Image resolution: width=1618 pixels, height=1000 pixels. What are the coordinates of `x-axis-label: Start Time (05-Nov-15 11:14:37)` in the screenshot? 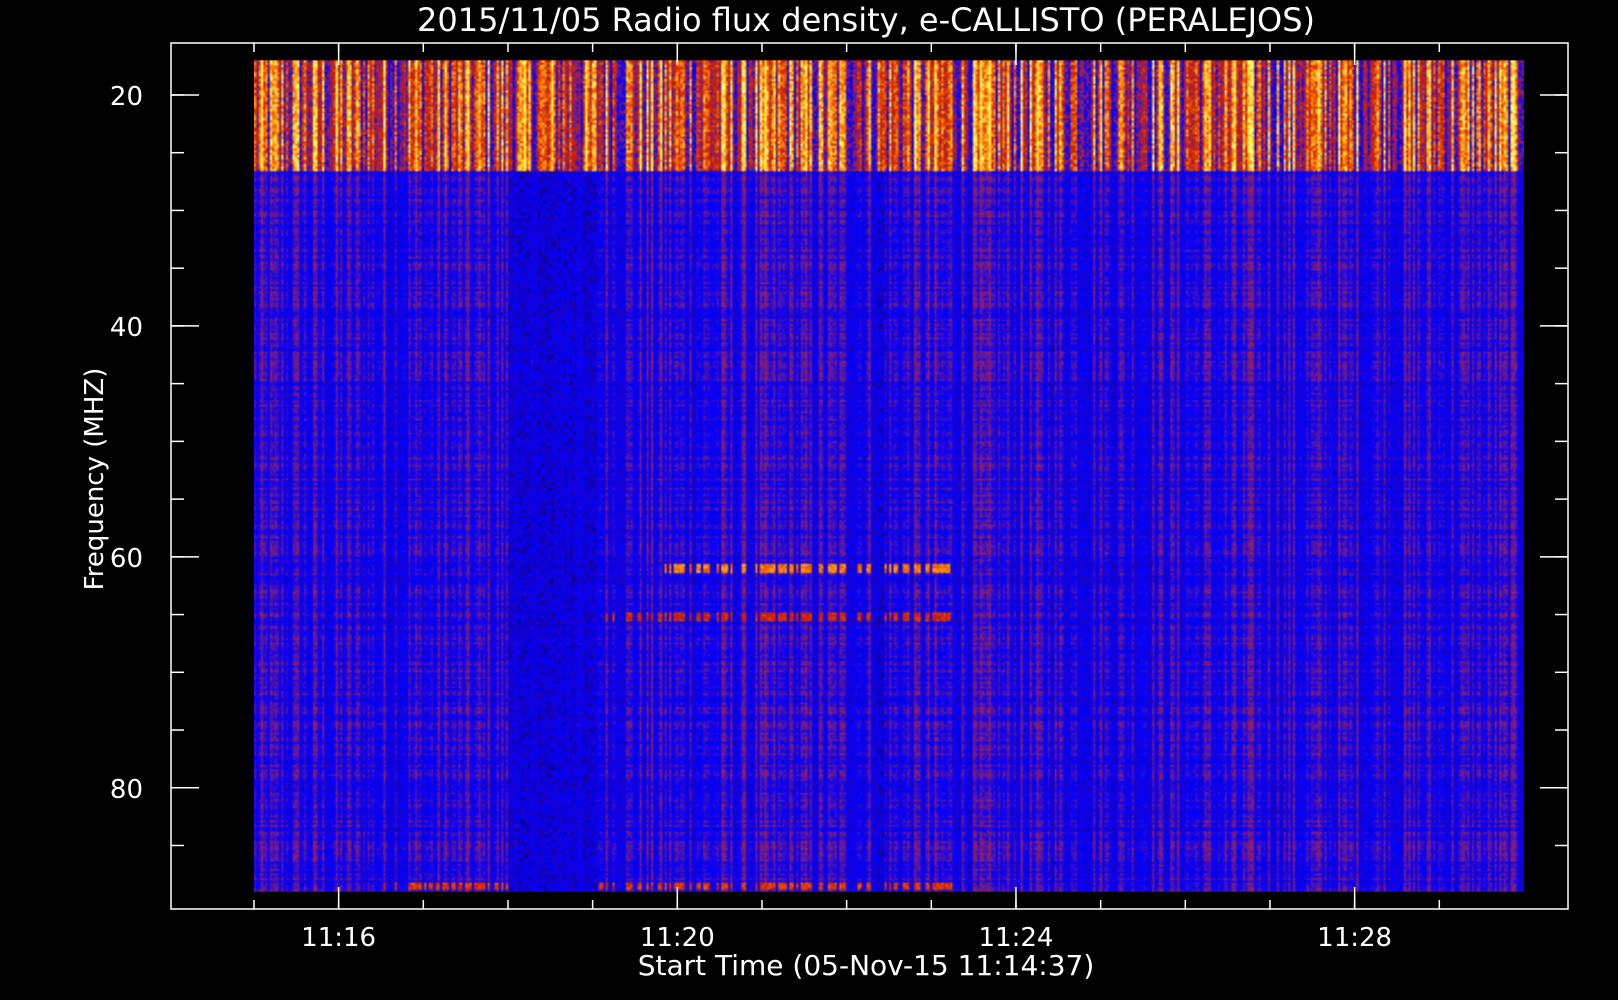 It's located at (866, 965).